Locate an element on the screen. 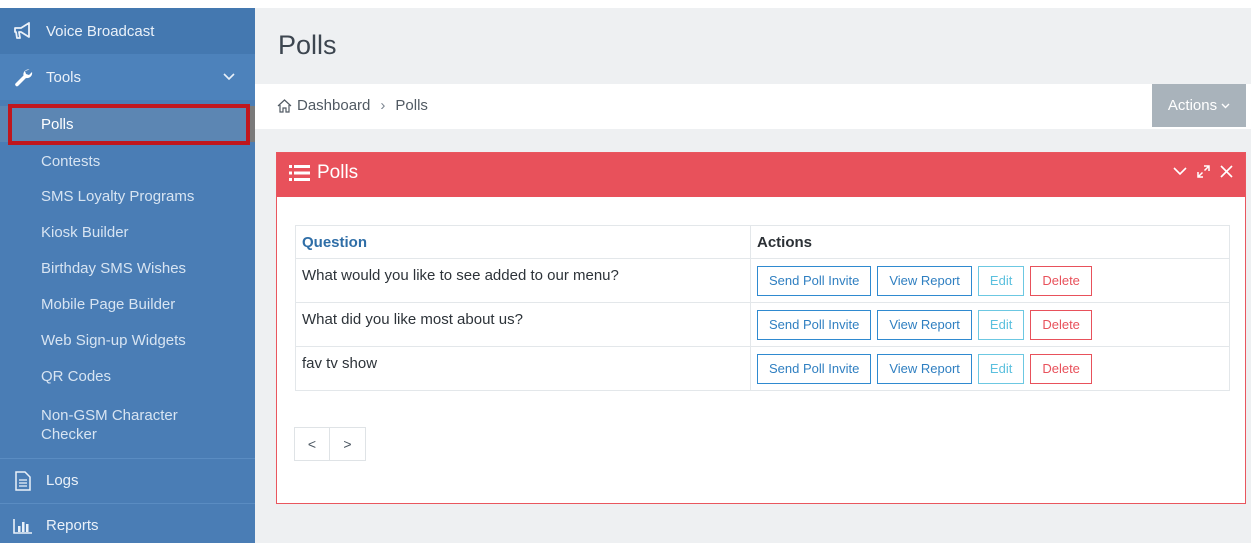  bar-chart-icon is located at coordinates (23, 526).